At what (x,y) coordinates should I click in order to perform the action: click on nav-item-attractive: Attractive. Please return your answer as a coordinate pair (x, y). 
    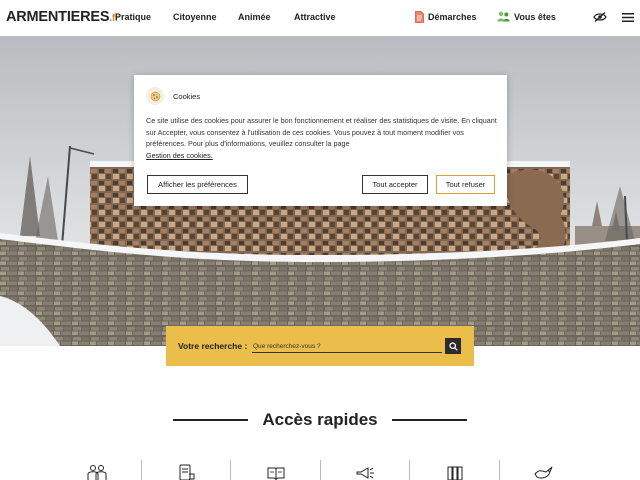
    Looking at the image, I should click on (315, 17).